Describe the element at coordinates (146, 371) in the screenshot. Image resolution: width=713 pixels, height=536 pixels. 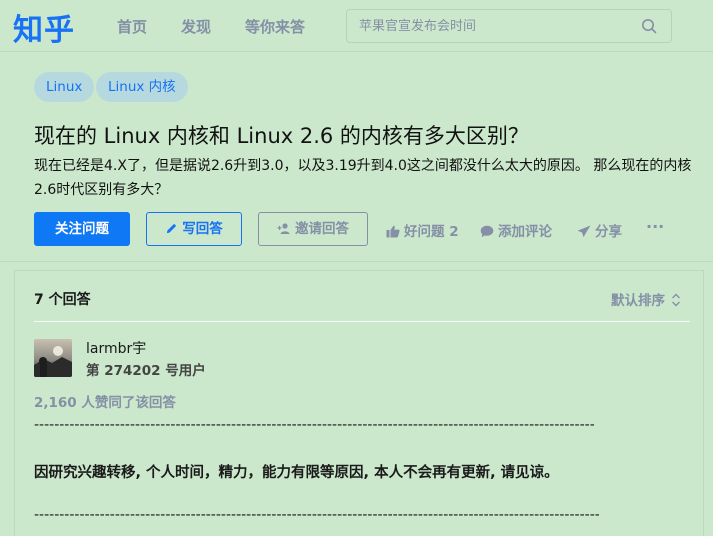
I see `author-headline: 第 274202 号用户` at that location.